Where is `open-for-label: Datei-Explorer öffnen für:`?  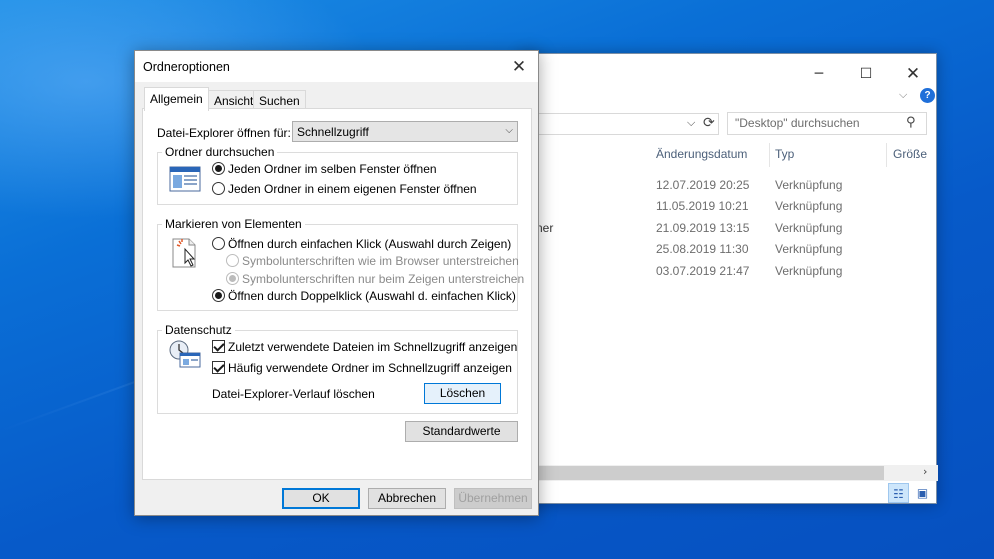
open-for-label: Datei-Explorer öffnen für: is located at coordinates (224, 133).